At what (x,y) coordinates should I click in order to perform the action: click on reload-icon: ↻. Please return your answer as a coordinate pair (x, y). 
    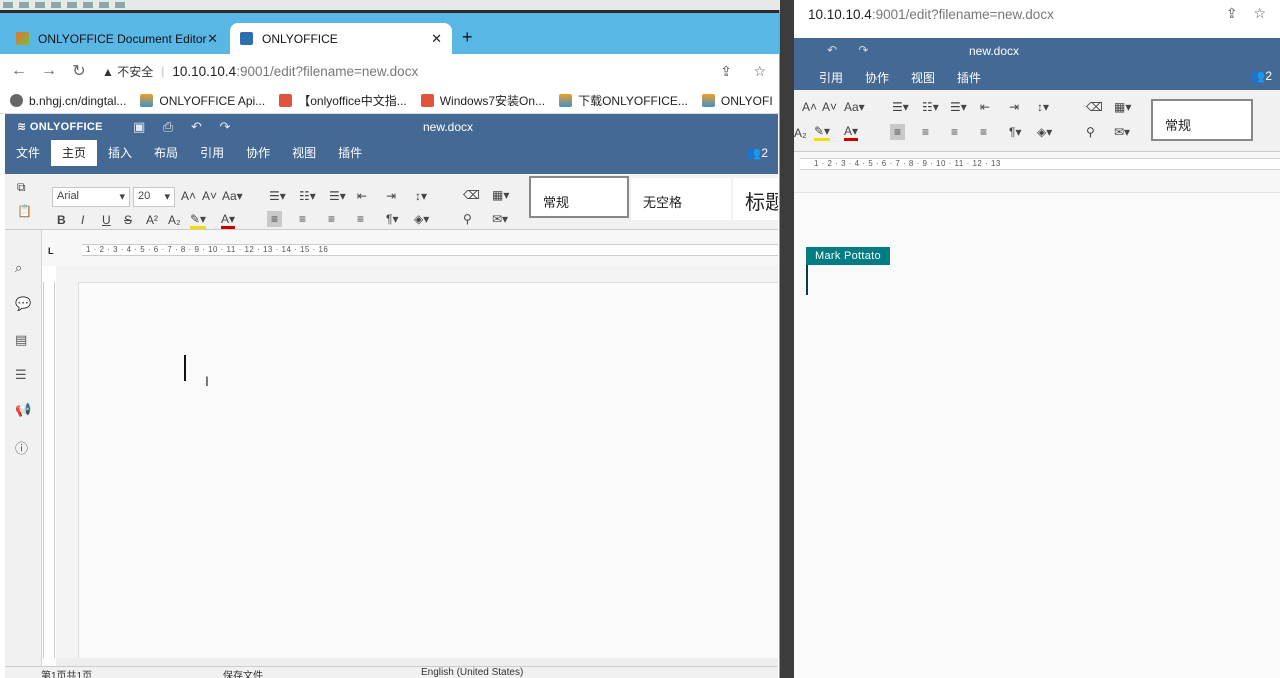
    Looking at the image, I should click on (79, 71).